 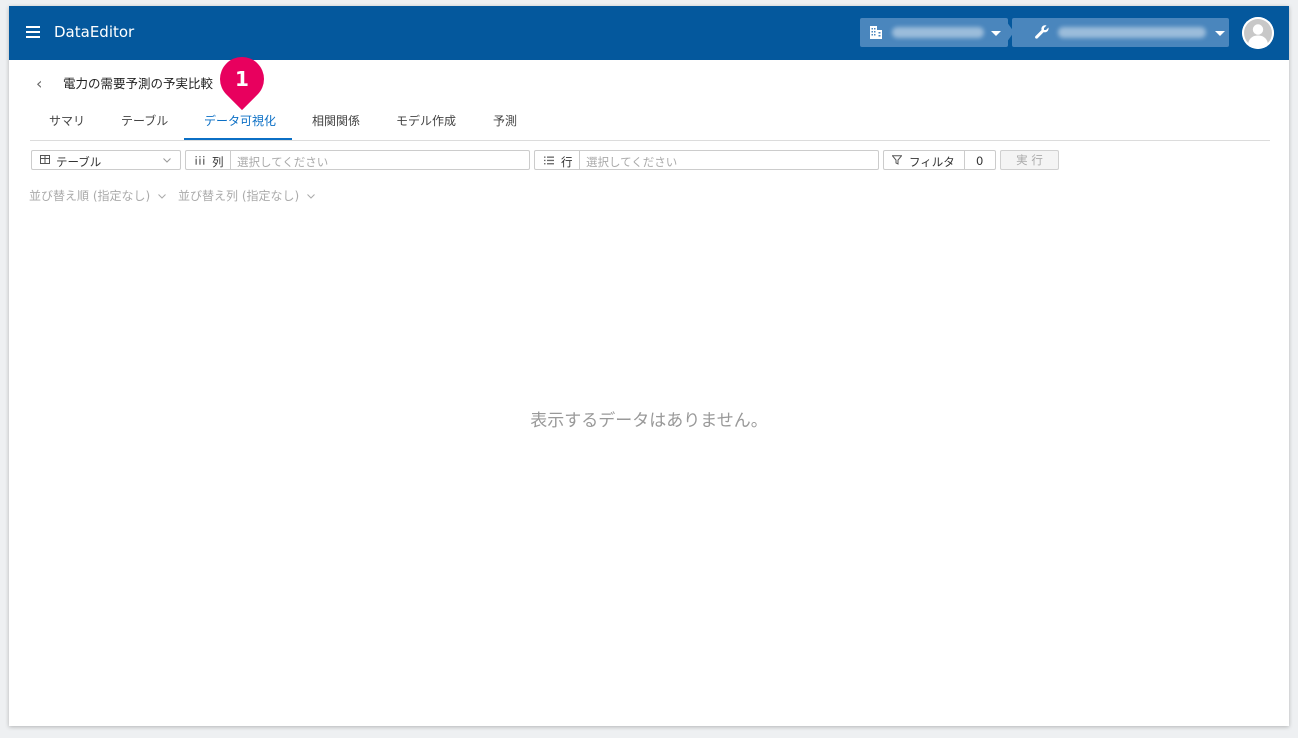 I want to click on sort-column-select: 並び替え列 (指定なし), so click(x=246, y=195).